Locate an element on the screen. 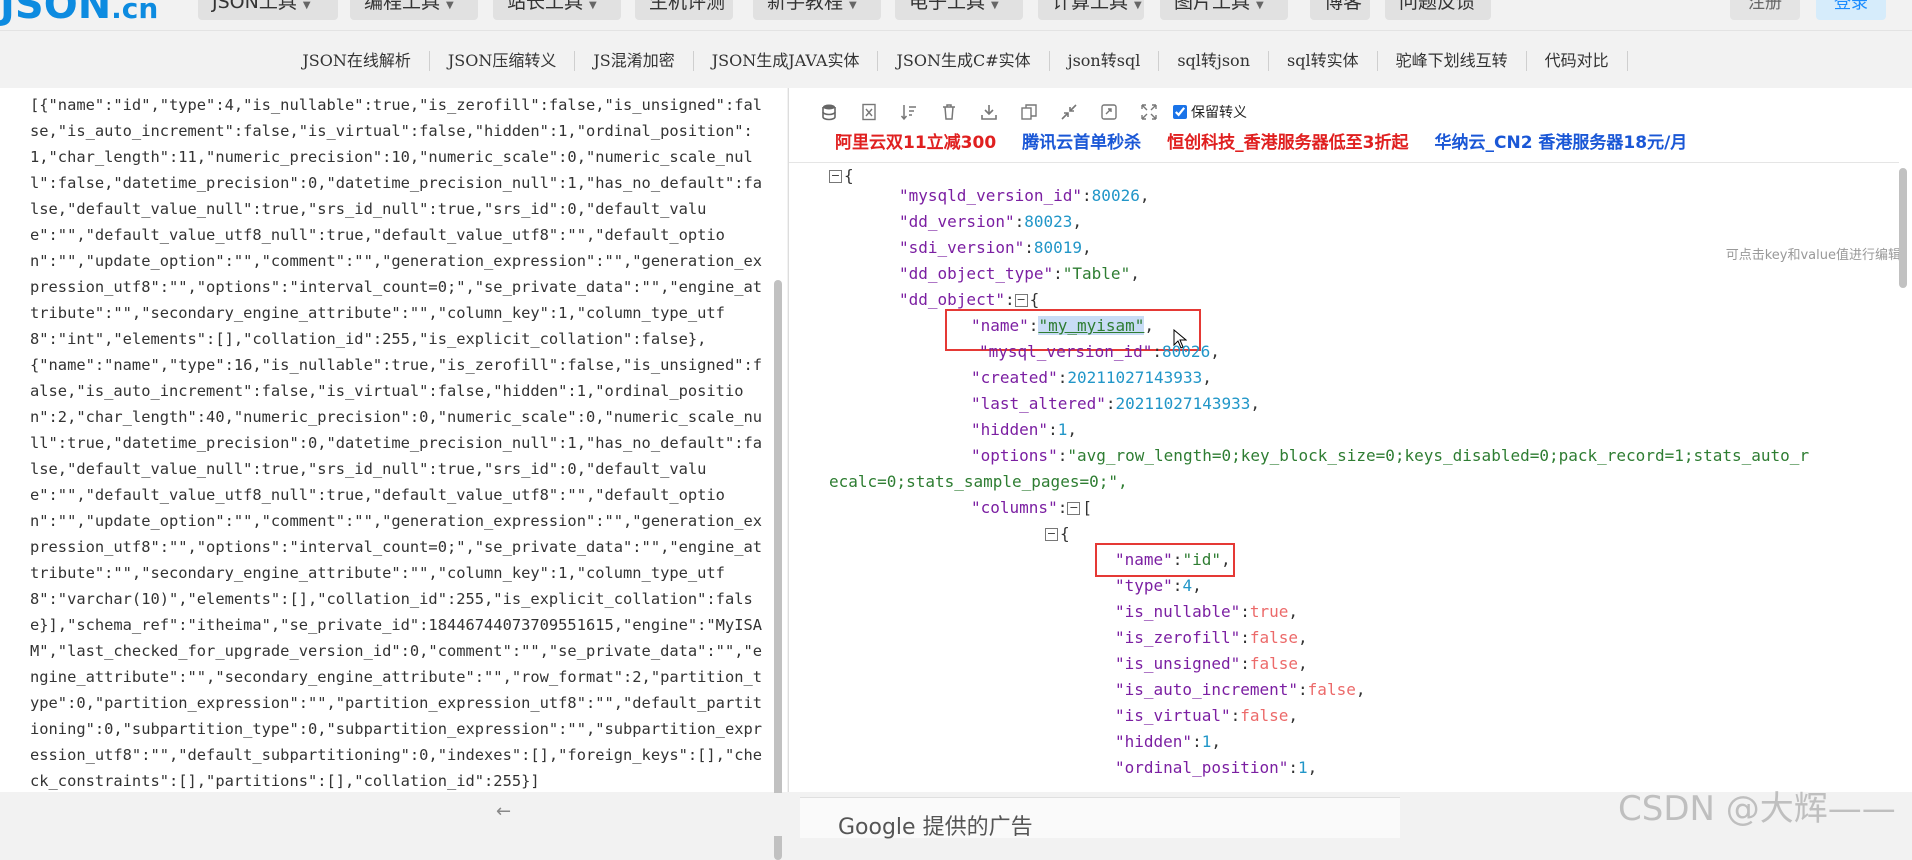 The image size is (1912, 860). tree-key: "mysql_version_id" is located at coordinates (1065, 351).